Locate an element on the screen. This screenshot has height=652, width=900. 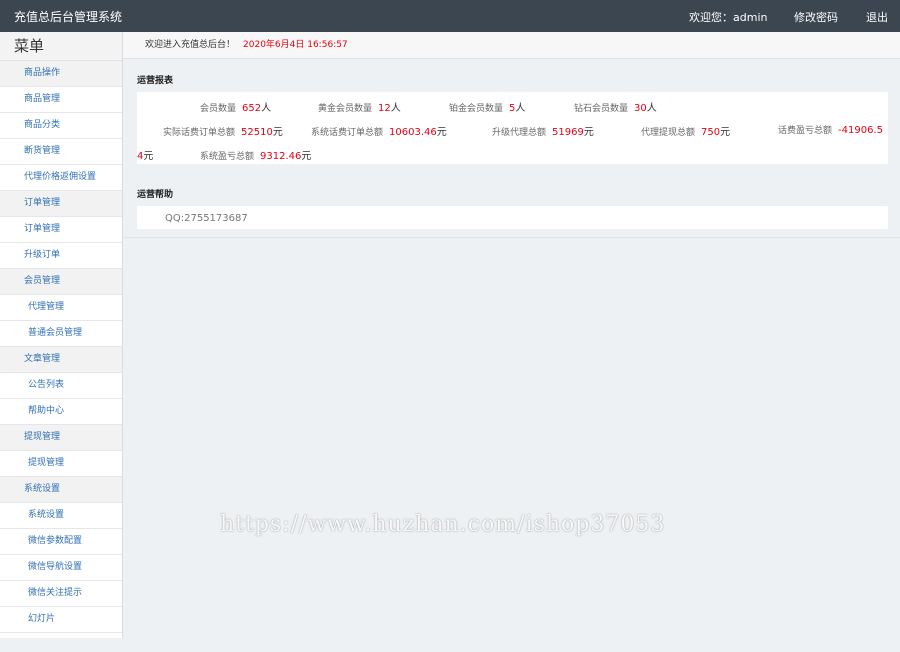
stat-phone-profit-total: 话费盈亏总额 -41906.5 is located at coordinates (830, 130).